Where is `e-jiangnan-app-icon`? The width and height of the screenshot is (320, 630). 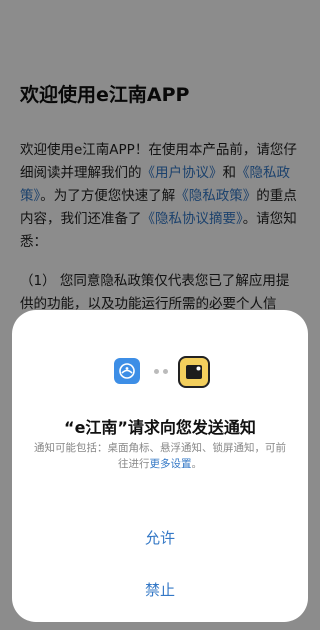 e-jiangnan-app-icon is located at coordinates (127, 371).